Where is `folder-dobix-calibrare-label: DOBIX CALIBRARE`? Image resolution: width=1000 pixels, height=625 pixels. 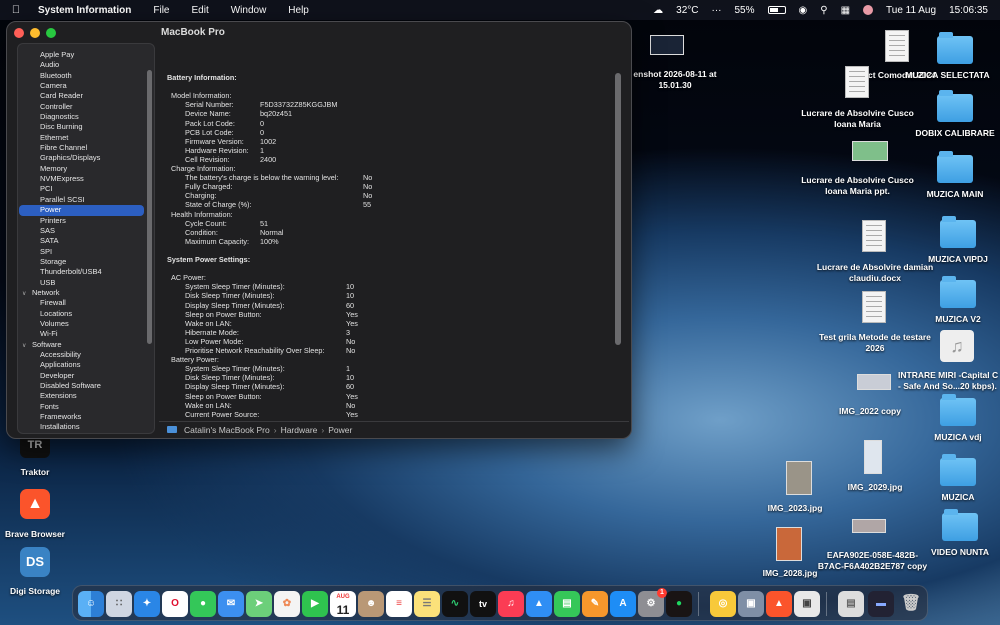 folder-dobix-calibrare-label: DOBIX CALIBRARE is located at coordinates (952, 133).